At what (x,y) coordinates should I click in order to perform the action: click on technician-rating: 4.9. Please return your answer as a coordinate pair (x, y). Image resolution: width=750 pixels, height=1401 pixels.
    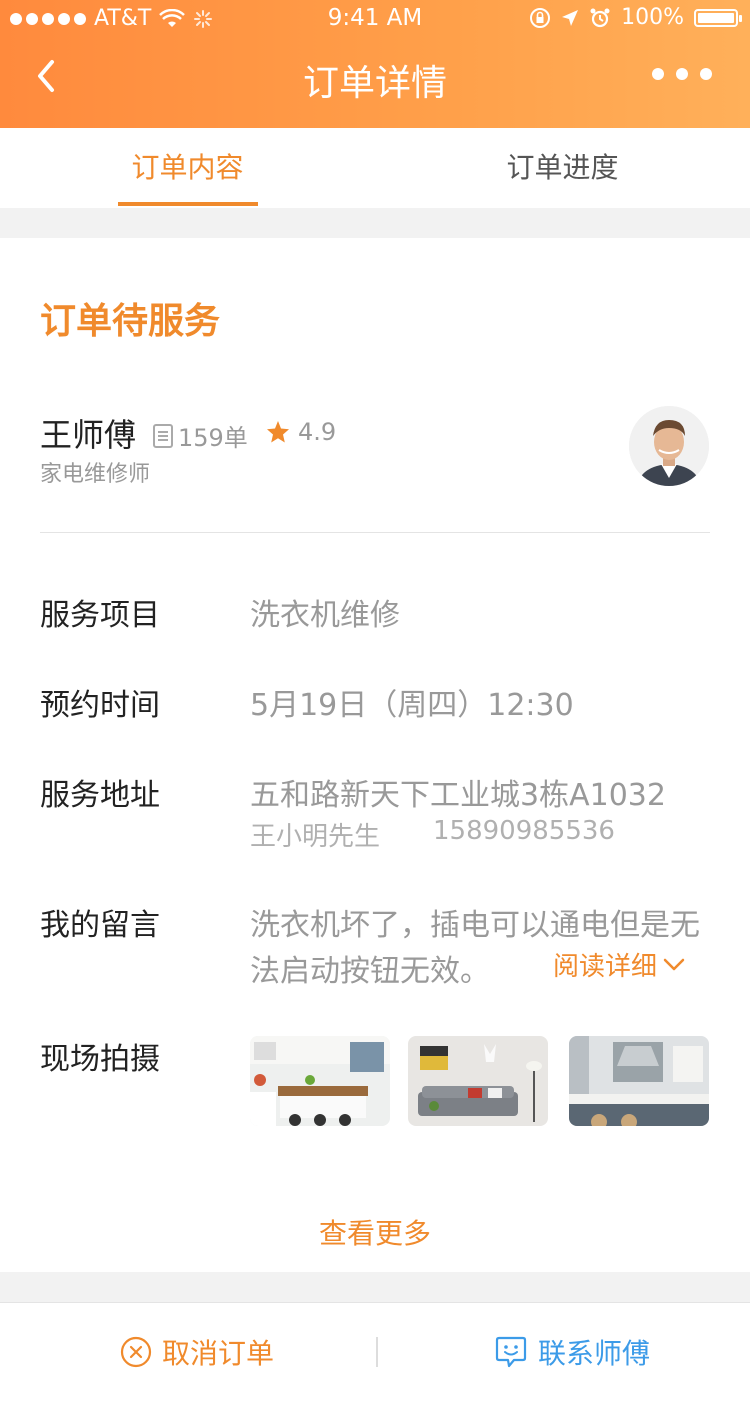
    Looking at the image, I should click on (301, 432).